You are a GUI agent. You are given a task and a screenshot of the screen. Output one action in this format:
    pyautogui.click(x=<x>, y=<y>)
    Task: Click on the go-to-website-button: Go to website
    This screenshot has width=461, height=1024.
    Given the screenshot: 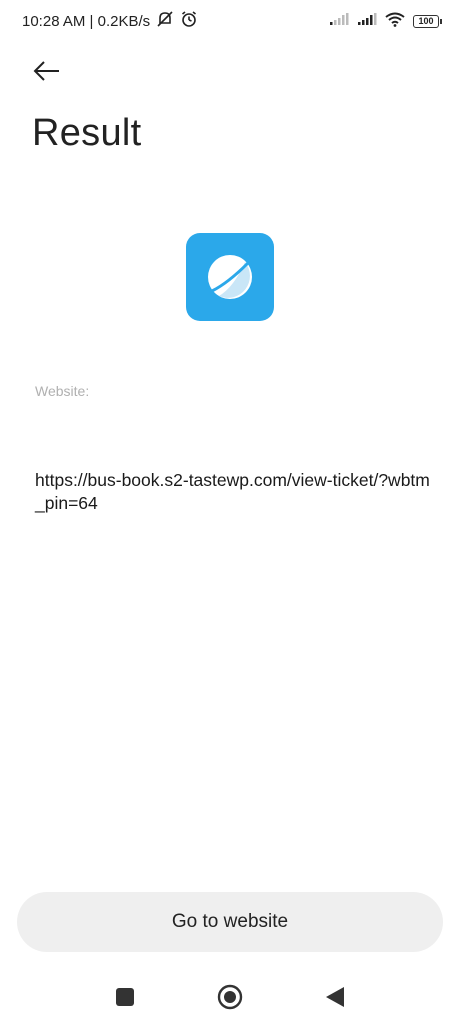 What is the action you would take?
    pyautogui.click(x=230, y=922)
    